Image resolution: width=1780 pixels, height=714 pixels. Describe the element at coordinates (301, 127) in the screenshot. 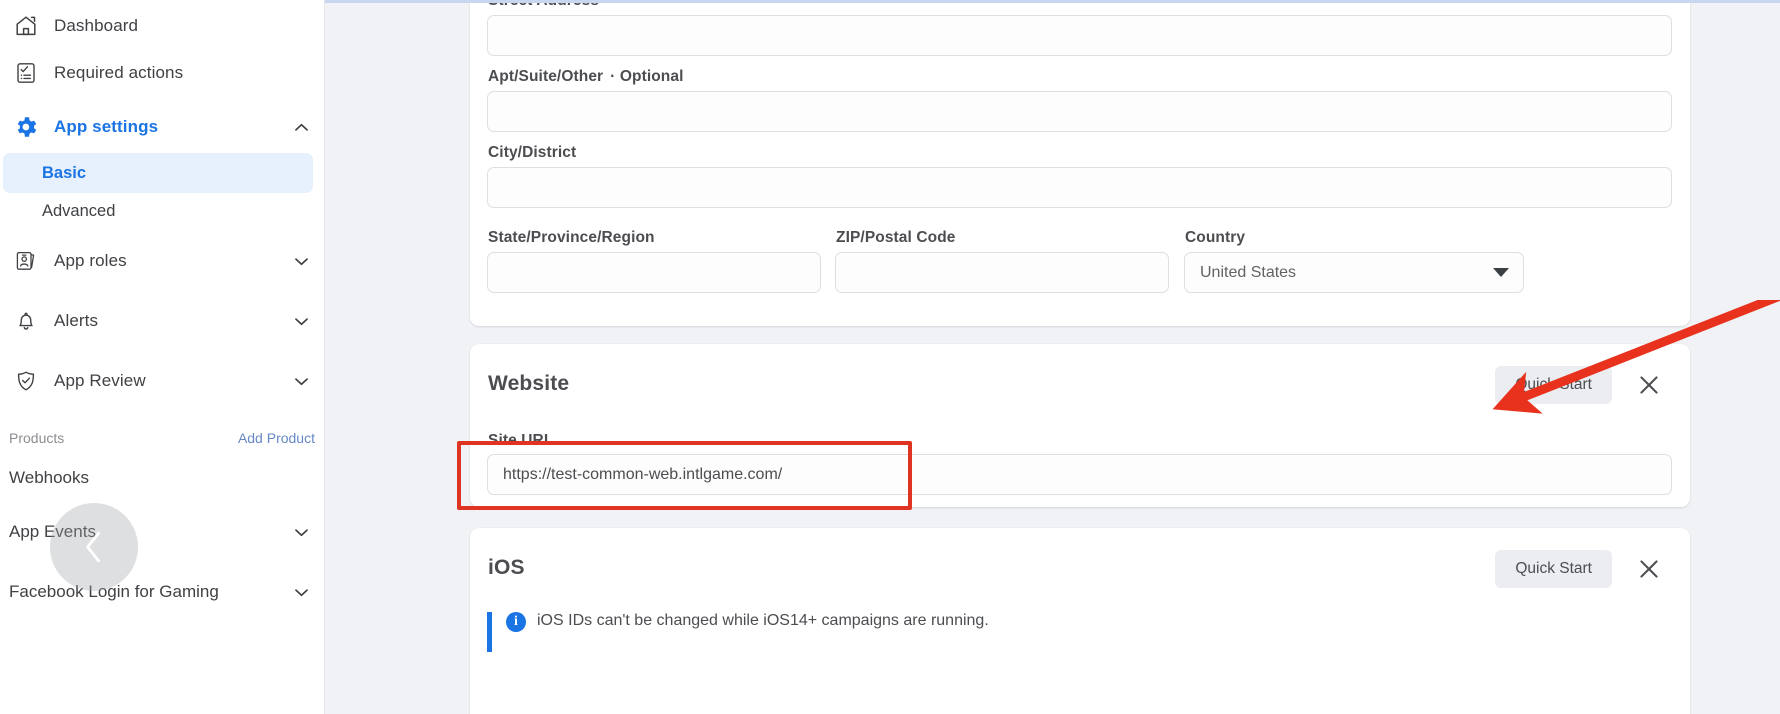

I see `chevron-up-icon` at that location.